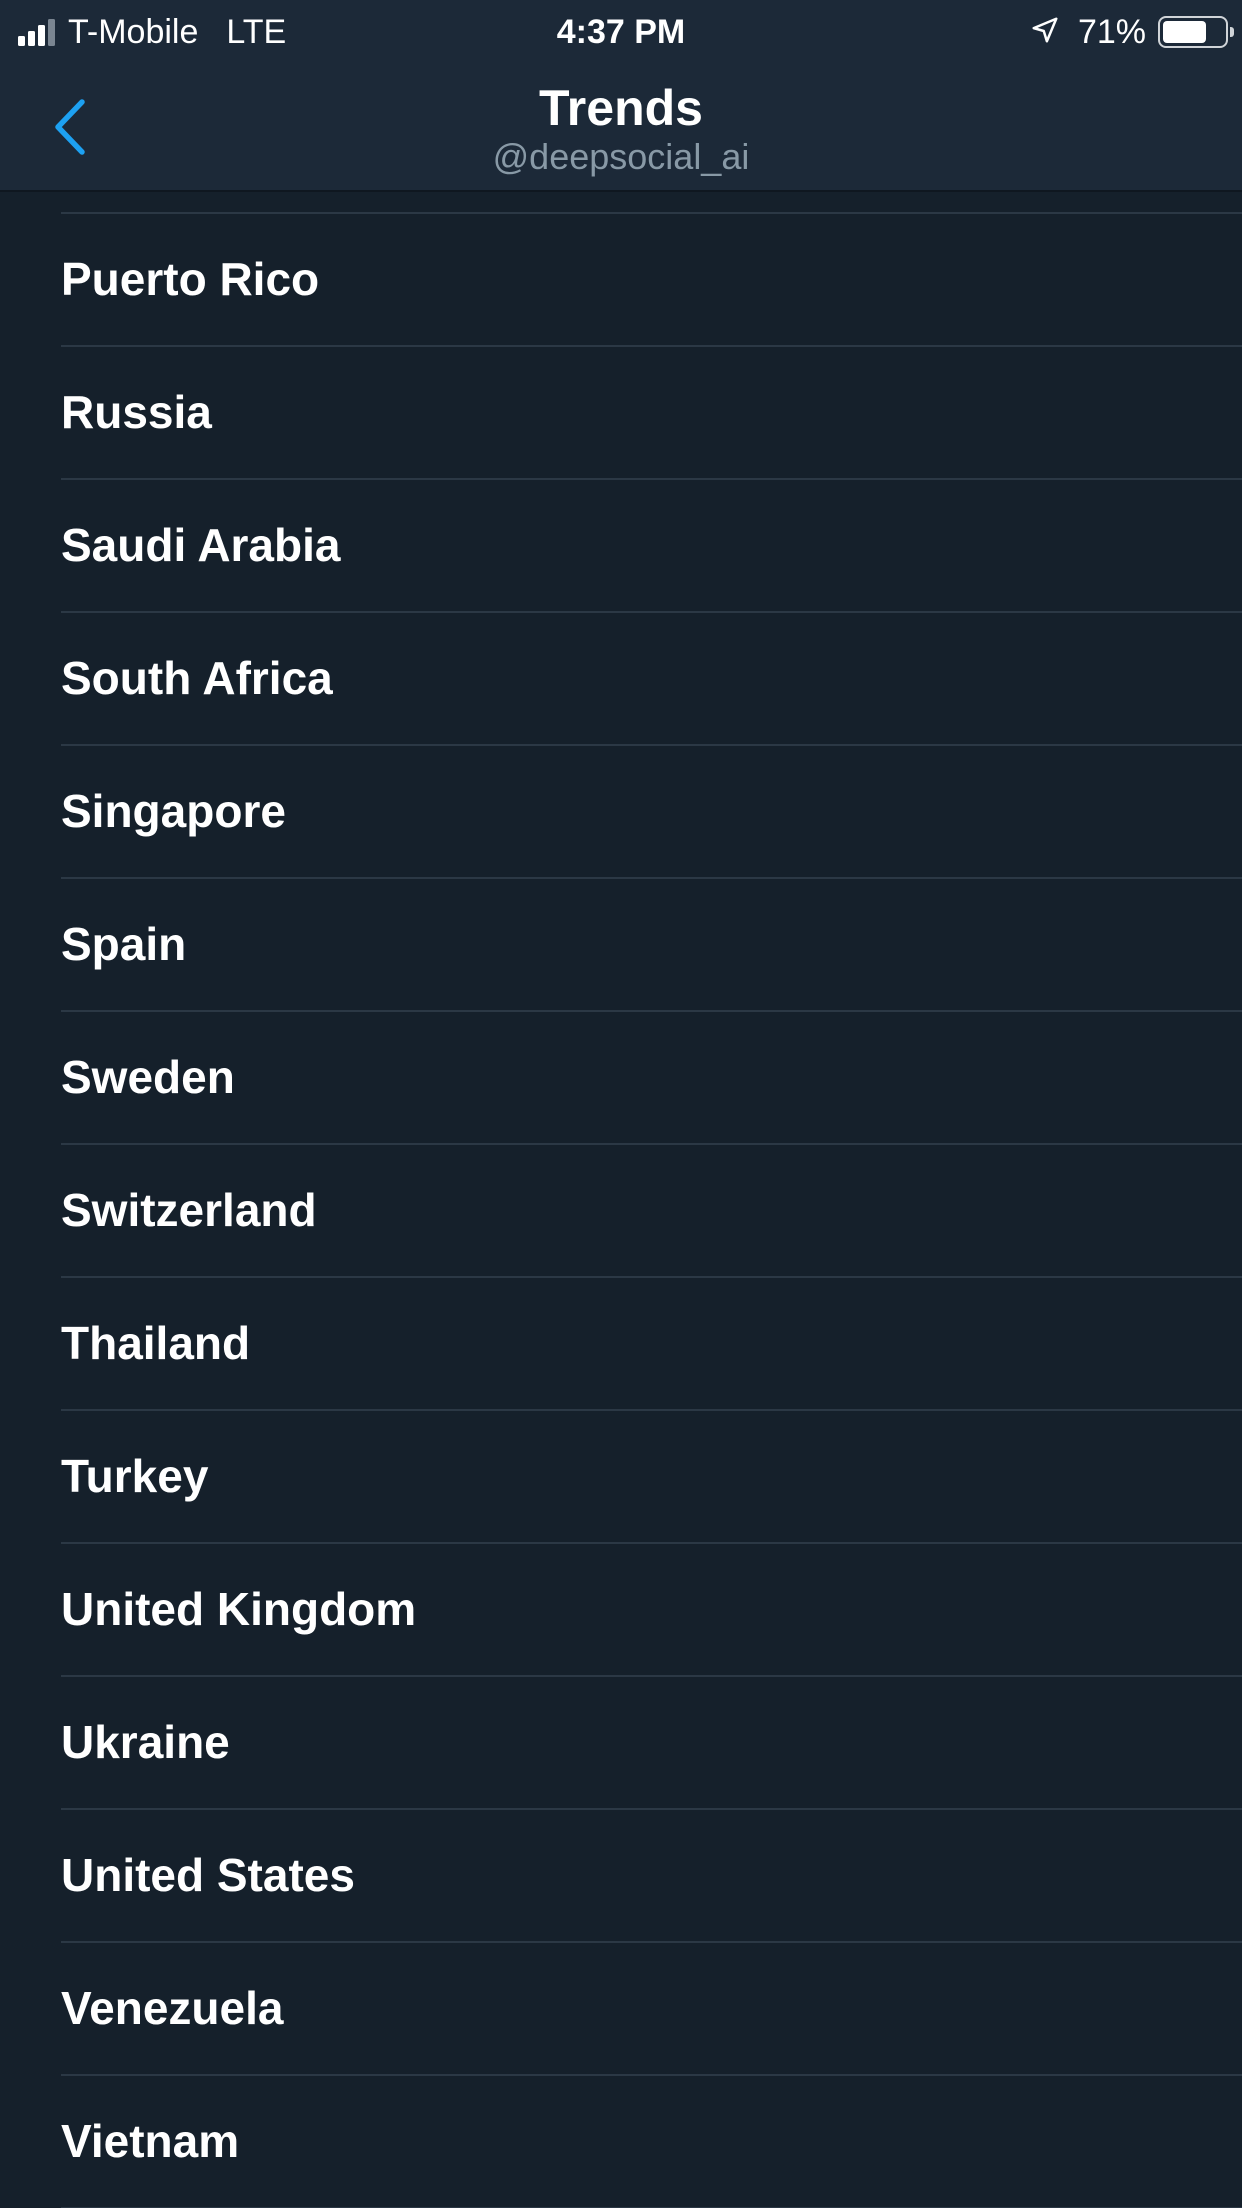  What do you see at coordinates (135, 1476) in the screenshot?
I see `list-item-label: Turkey` at bounding box center [135, 1476].